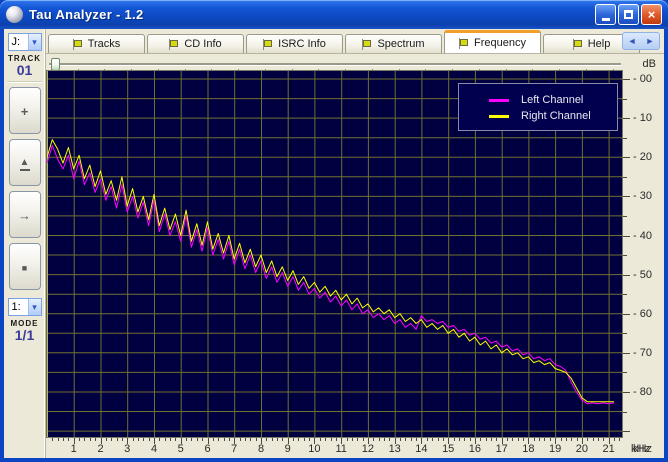 The height and width of the screenshot is (462, 668). What do you see at coordinates (355, 446) in the screenshot?
I see `x-axis-ruler: kHz 1 2 3 4 5 6 7 8 9 10 11 12 13 14 15 16 17 18 19 20 21` at bounding box center [355, 446].